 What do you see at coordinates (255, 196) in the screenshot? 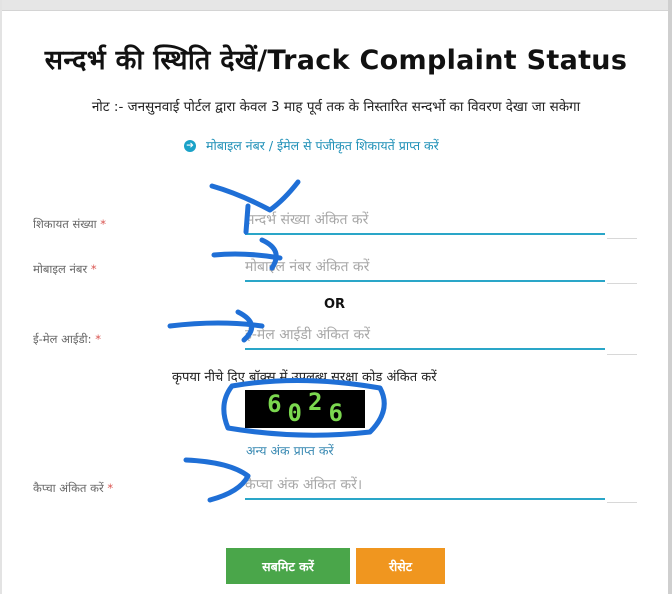
I see `annotation-check-mark` at bounding box center [255, 196].